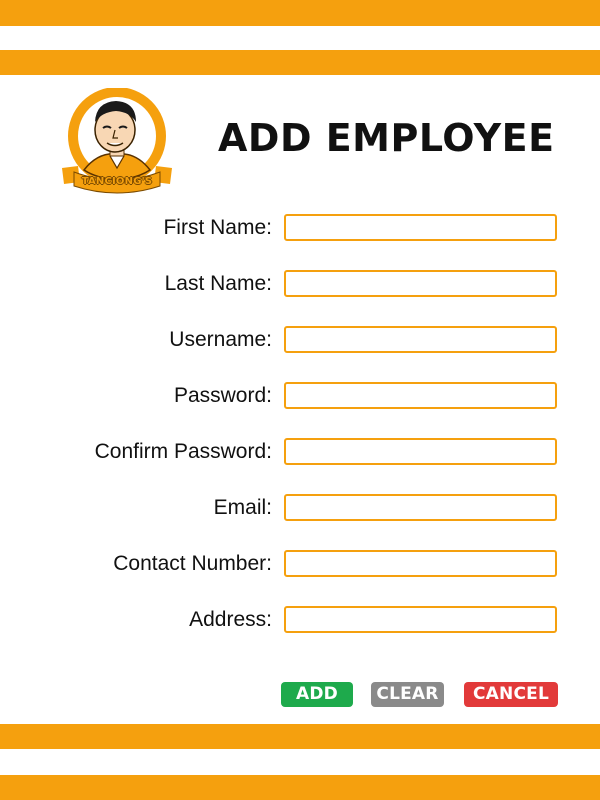  What do you see at coordinates (420, 395) in the screenshot?
I see `password-input` at bounding box center [420, 395].